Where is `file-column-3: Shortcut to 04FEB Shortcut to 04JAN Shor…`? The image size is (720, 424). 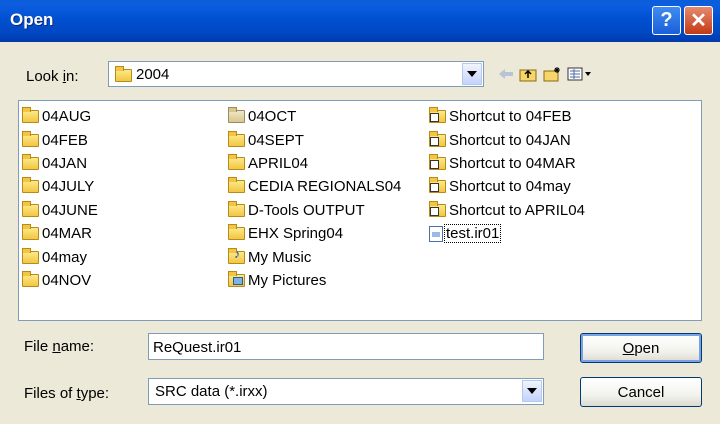 file-column-3: Shortcut to 04FEB Shortcut to 04JAN Shor… is located at coordinates (507, 175).